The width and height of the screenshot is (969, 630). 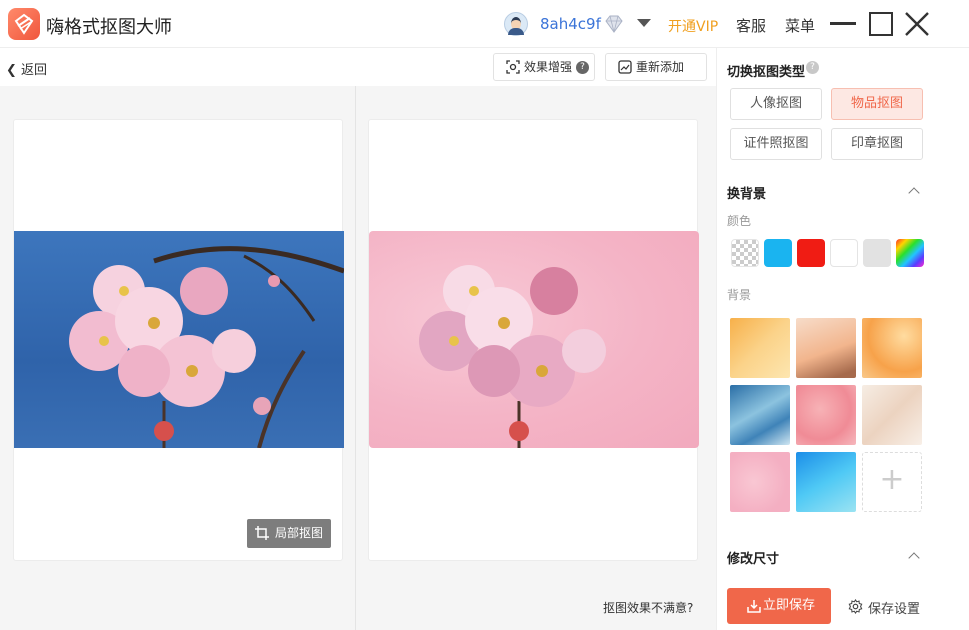 I want to click on gear-icon, so click(x=855, y=606).